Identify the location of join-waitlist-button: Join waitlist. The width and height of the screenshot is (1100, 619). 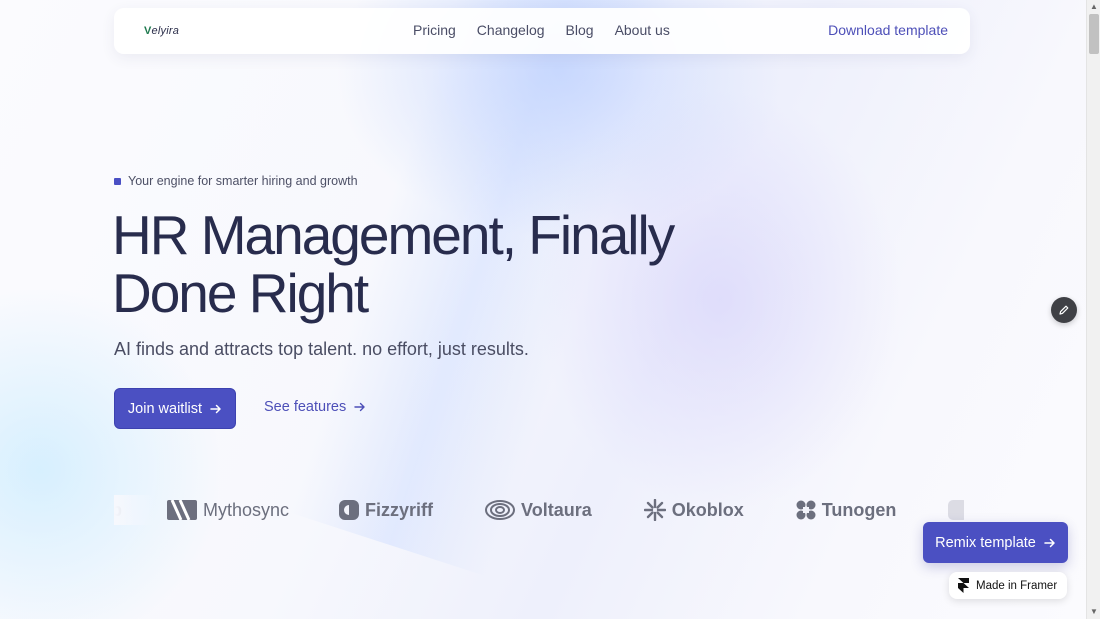
(175, 408).